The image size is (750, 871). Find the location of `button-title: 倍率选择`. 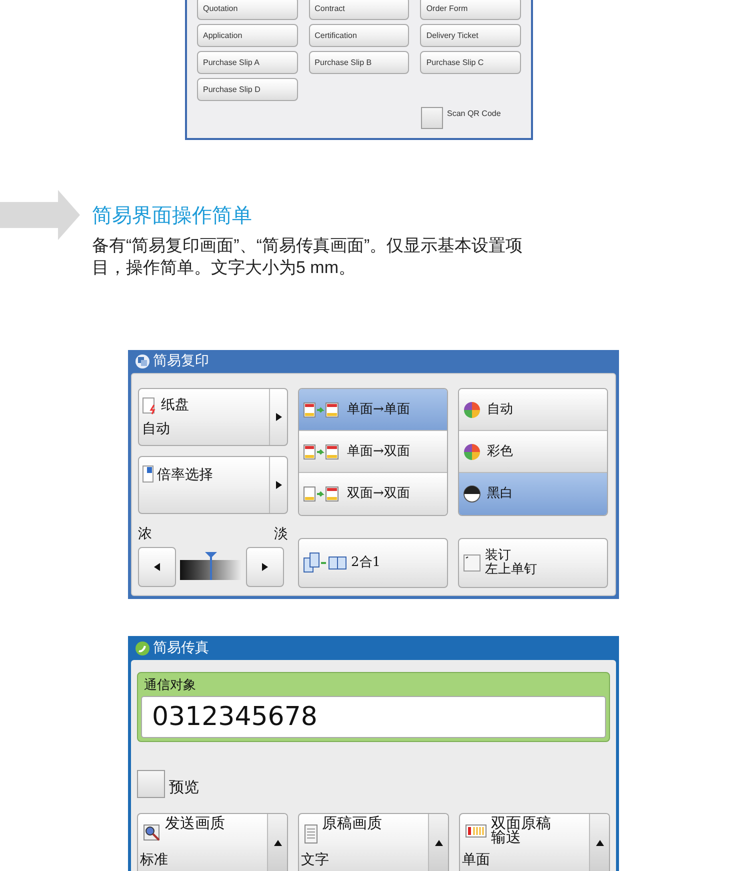

button-title: 倍率选择 is located at coordinates (185, 475).